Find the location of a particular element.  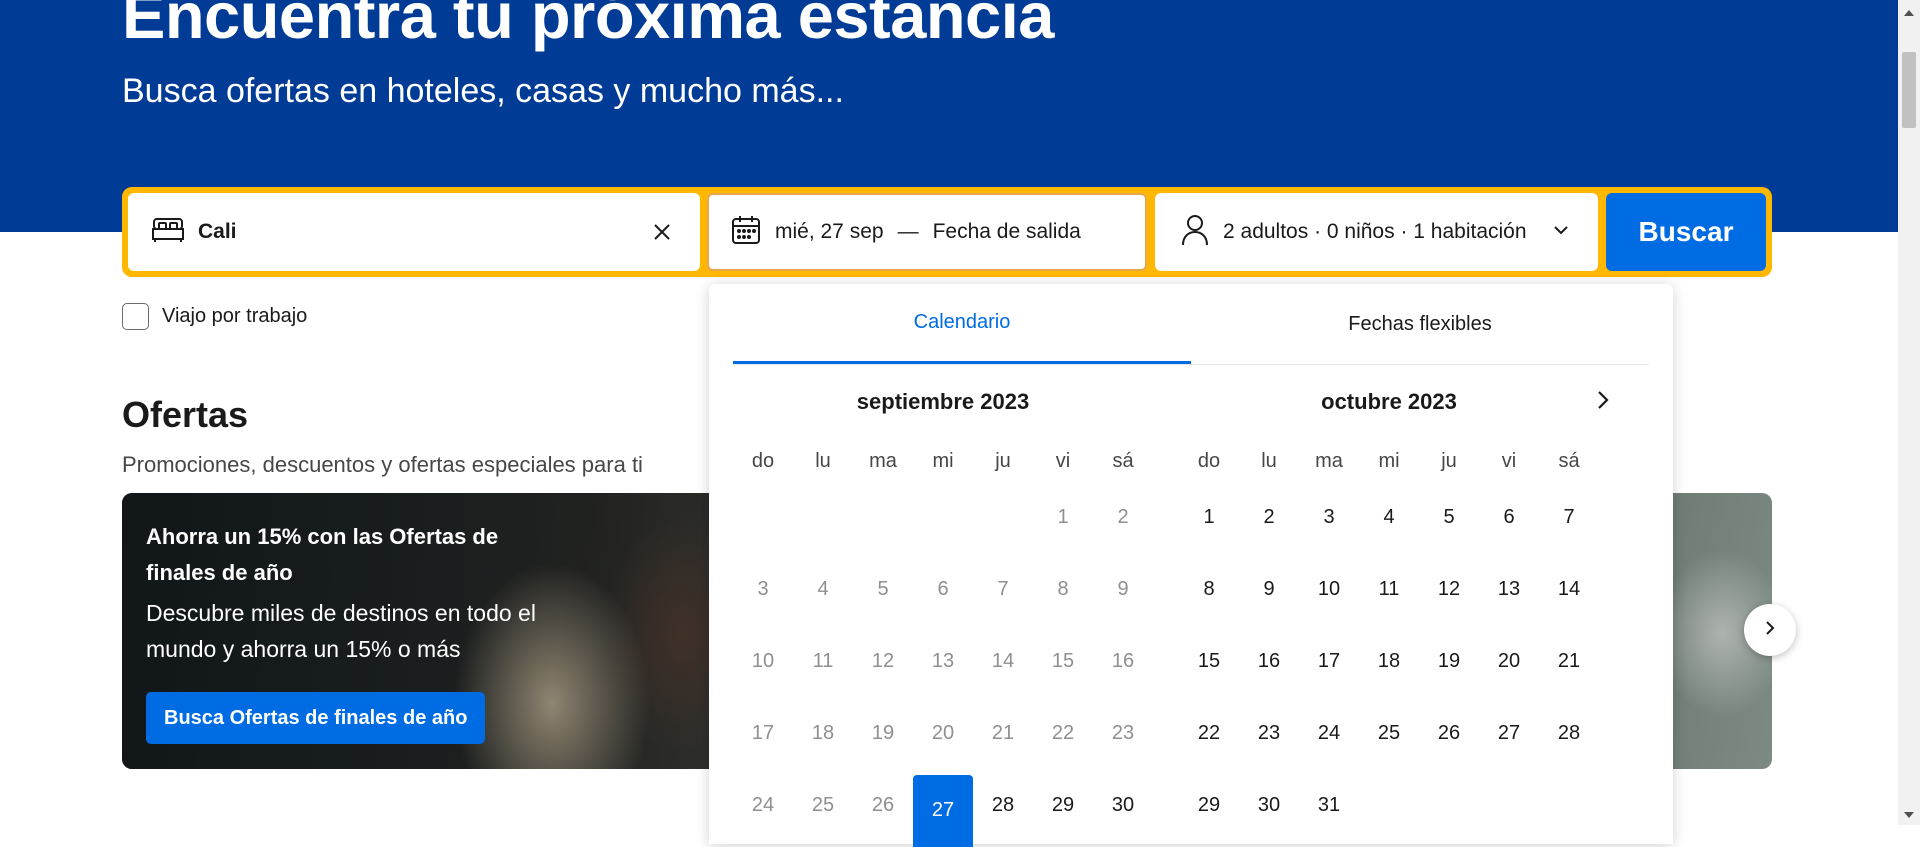

weekday-header: do lu ma mi ju vi sá is located at coordinates (943, 461).